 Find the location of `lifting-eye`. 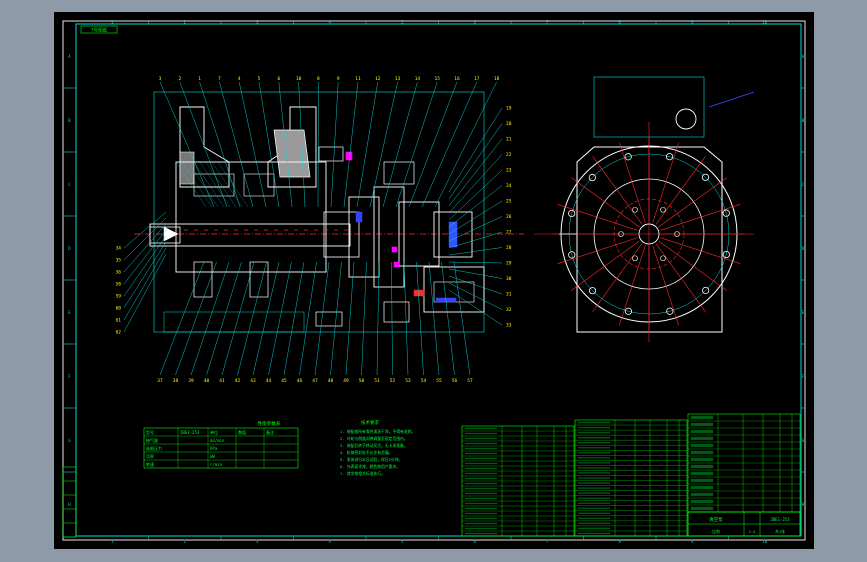

lifting-eye is located at coordinates (686, 119).